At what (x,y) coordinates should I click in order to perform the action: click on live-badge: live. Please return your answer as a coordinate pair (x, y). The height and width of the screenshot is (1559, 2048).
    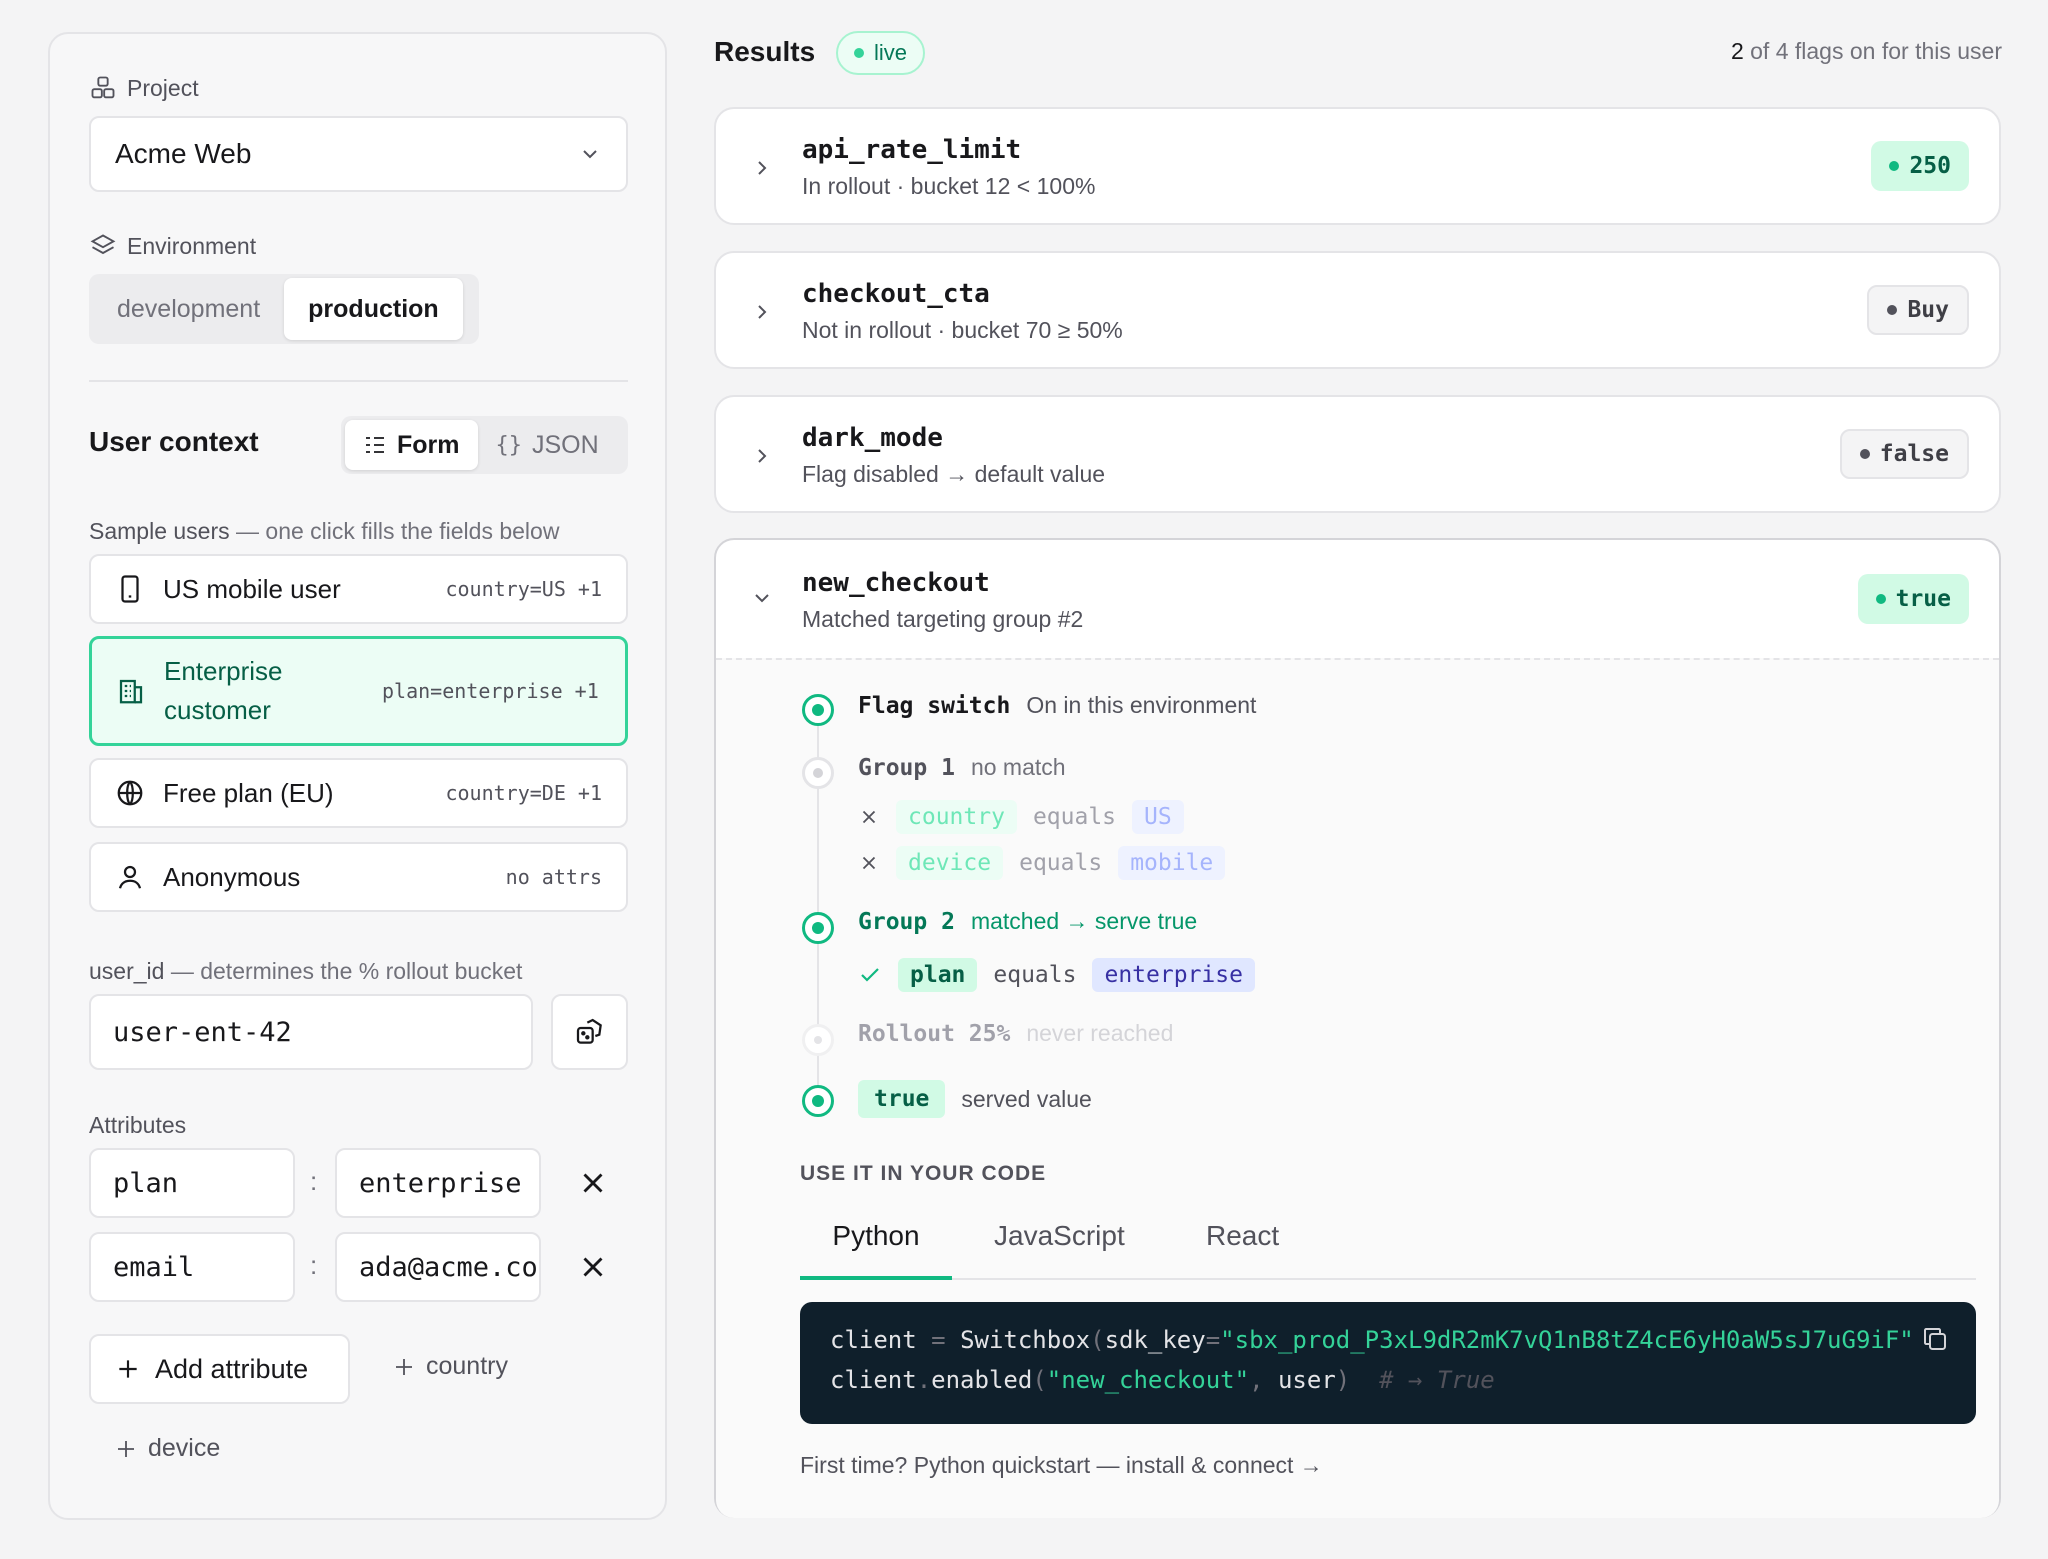
    Looking at the image, I should click on (881, 53).